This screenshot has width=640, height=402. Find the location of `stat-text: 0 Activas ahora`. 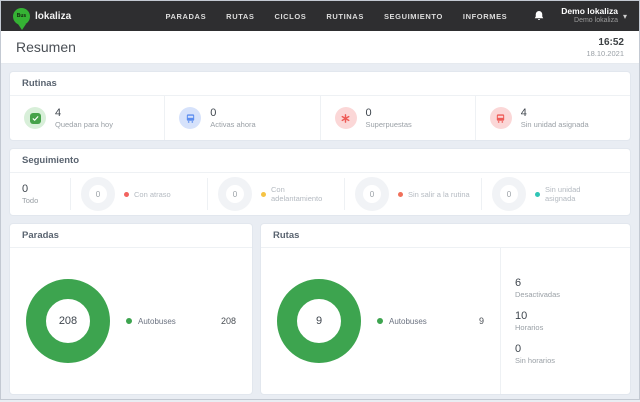

stat-text: 0 Activas ahora is located at coordinates (232, 118).